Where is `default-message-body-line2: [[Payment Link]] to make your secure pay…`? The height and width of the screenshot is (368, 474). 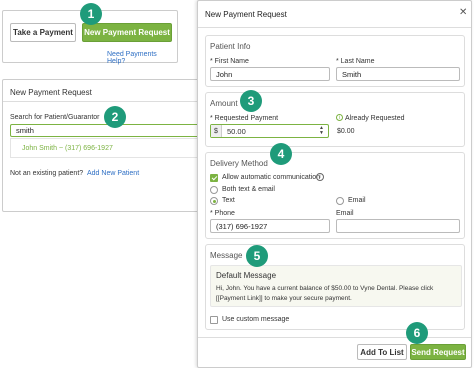
default-message-body-line2: [[Payment Link]] to make your secure pay… is located at coordinates (284, 298).